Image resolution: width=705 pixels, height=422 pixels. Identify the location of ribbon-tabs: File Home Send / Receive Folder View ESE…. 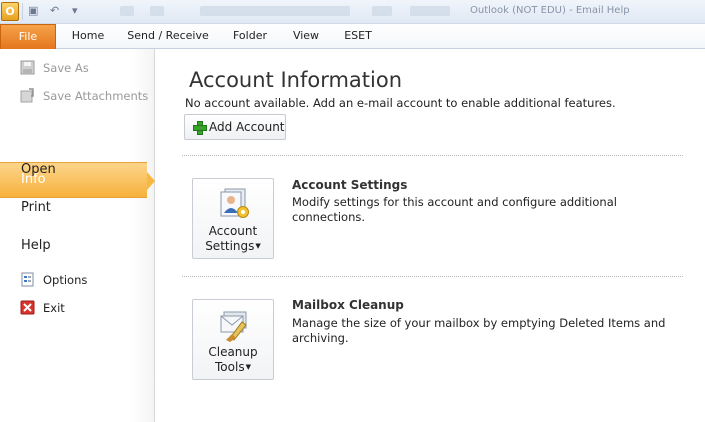
(352, 36).